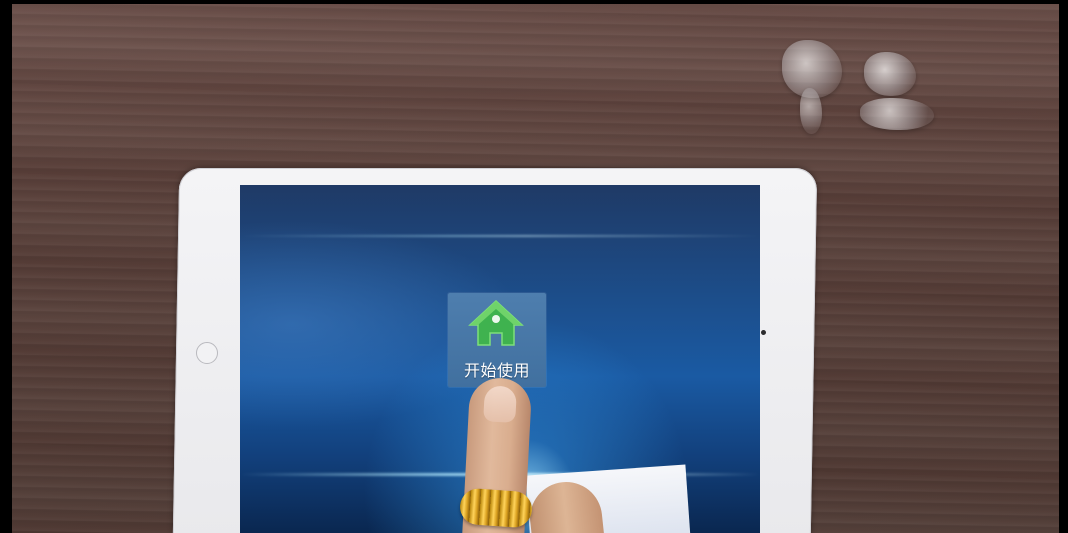  Describe the element at coordinates (500, 236) in the screenshot. I see `screen-light-streak-top` at that location.